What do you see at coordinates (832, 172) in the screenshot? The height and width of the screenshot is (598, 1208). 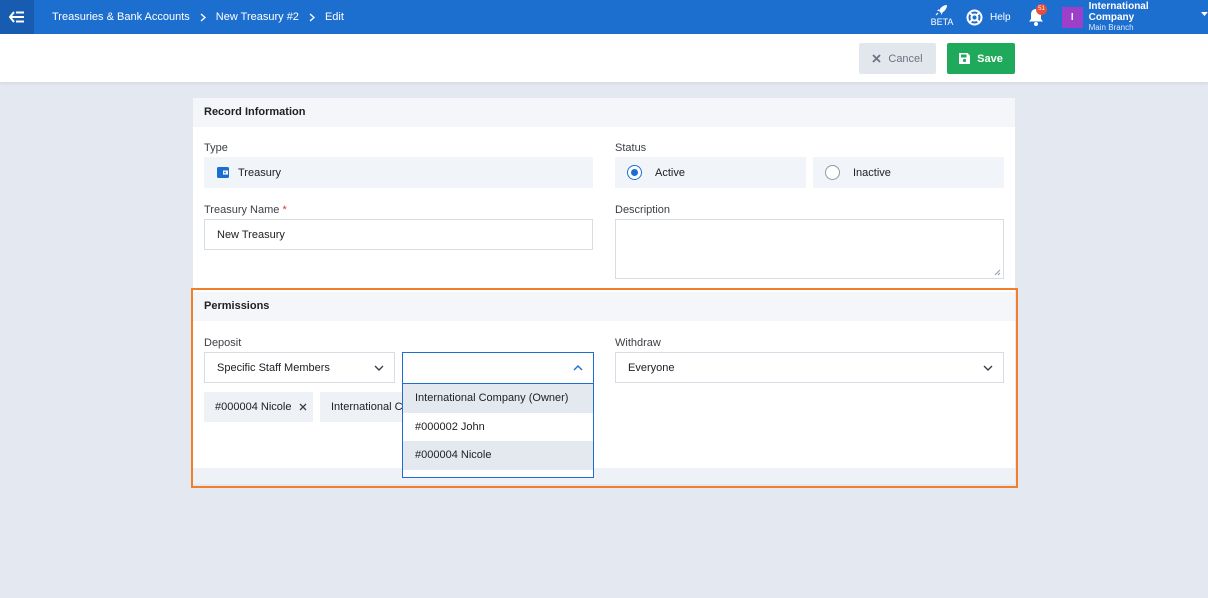 I see `radio-unselected-icon` at bounding box center [832, 172].